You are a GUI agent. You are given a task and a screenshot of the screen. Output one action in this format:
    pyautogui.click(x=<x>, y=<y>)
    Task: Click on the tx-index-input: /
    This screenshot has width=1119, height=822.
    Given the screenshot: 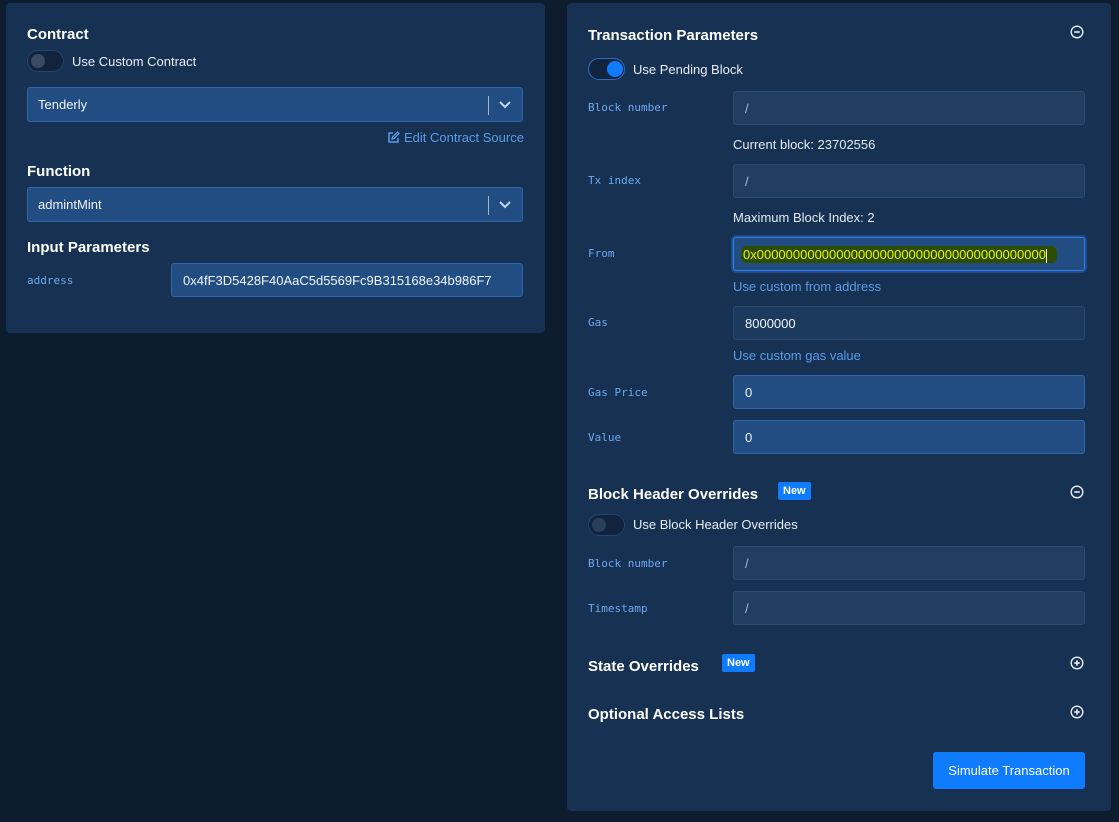 What is the action you would take?
    pyautogui.click(x=909, y=181)
    